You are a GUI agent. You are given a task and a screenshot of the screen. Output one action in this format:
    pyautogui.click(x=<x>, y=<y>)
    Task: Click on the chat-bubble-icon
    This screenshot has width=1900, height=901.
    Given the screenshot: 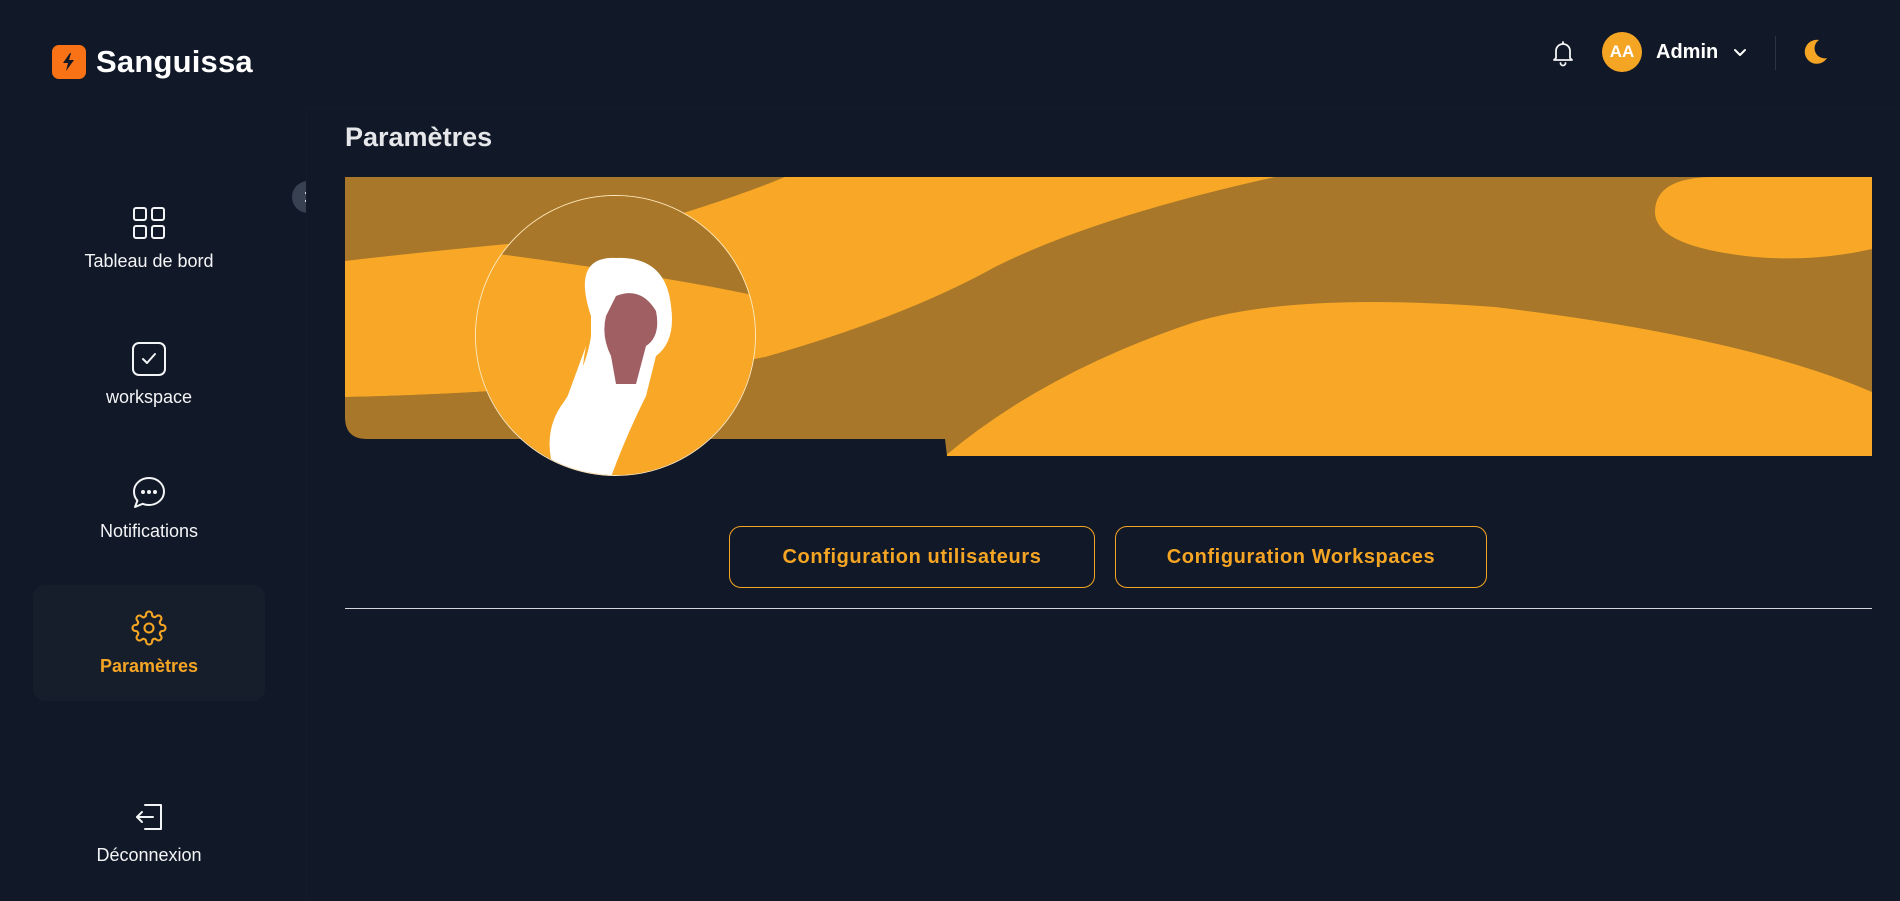 What is the action you would take?
    pyautogui.click(x=149, y=493)
    